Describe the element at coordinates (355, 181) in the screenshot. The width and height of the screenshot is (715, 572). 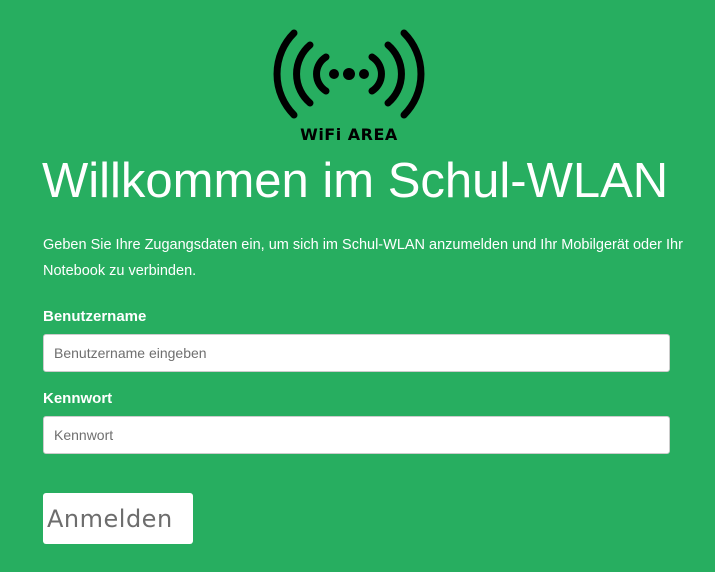
I see `page-title: Willkommen im Schul-WLAN` at that location.